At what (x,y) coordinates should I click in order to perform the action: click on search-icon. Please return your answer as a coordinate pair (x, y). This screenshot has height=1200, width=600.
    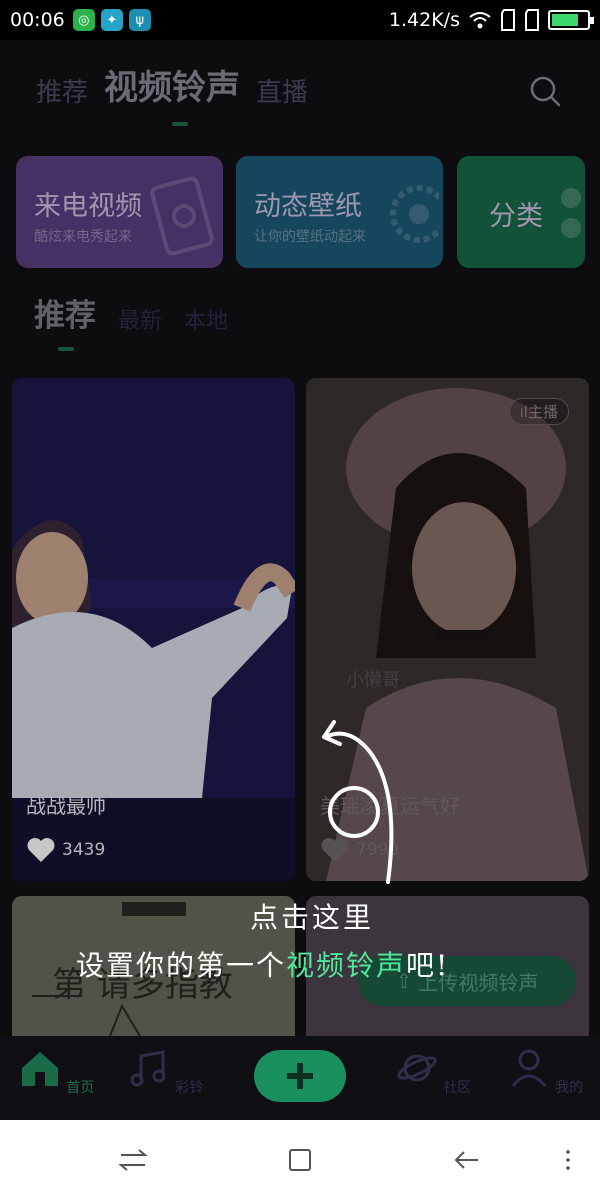
    Looking at the image, I should click on (545, 91).